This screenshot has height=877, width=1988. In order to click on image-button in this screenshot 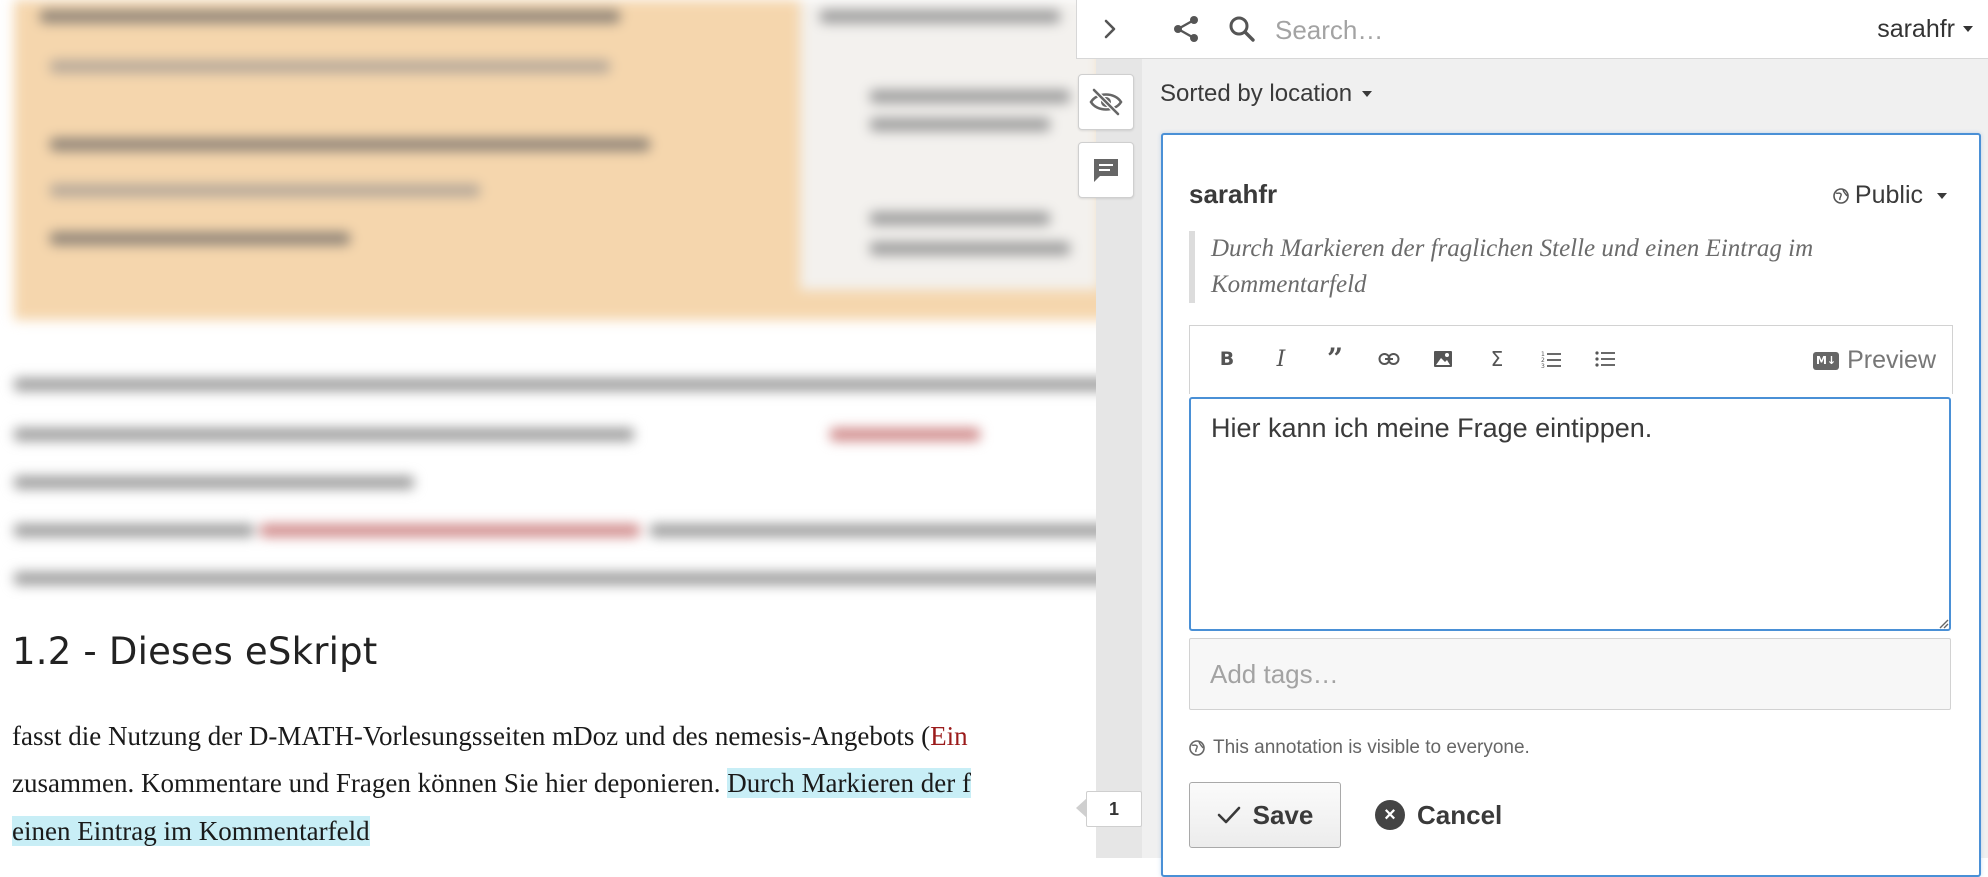, I will do `click(1443, 359)`.